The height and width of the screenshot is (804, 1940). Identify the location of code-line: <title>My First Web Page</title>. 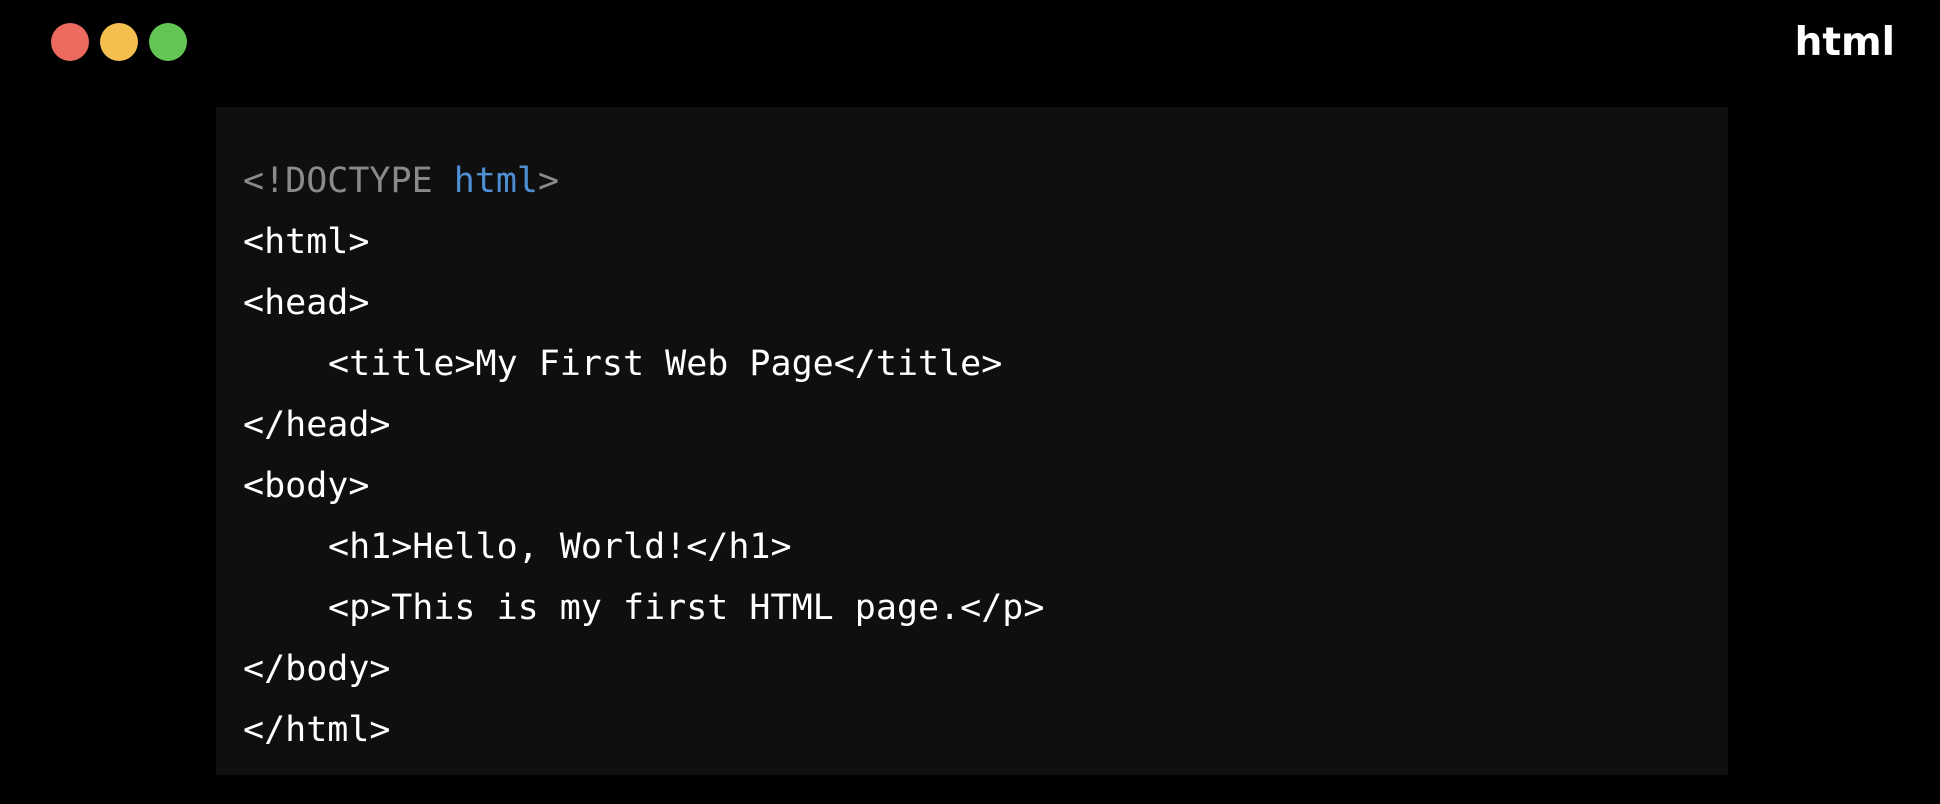
(665, 364).